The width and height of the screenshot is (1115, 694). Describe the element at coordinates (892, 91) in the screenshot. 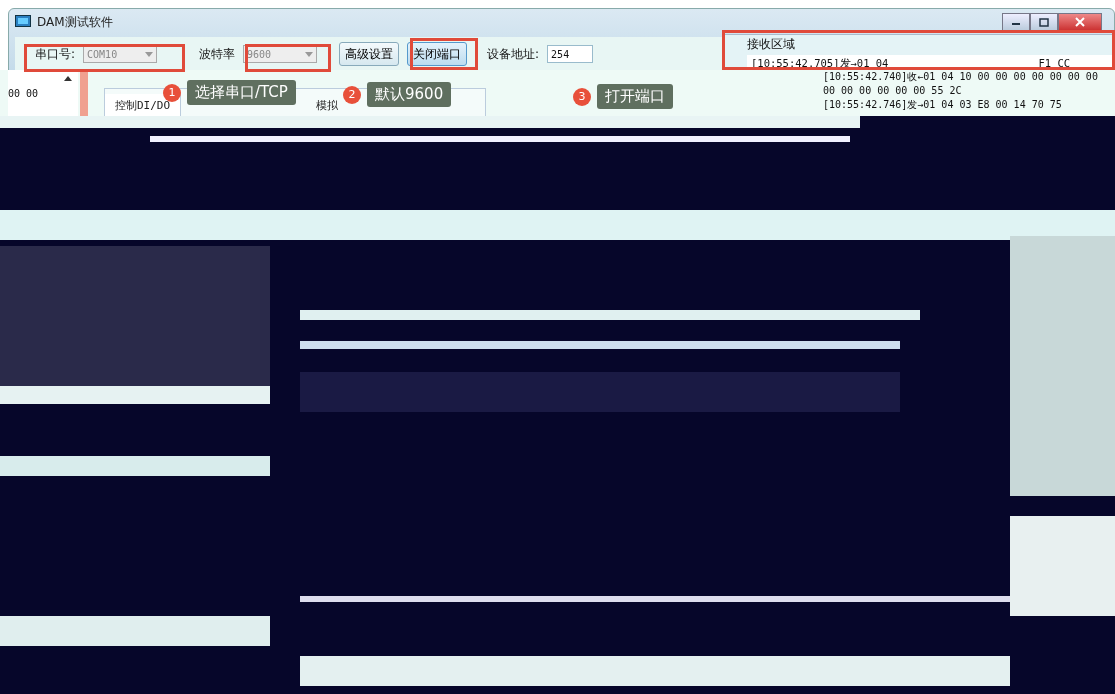

I see `log-line: 00 00 00 00 00 00 55 2C` at that location.